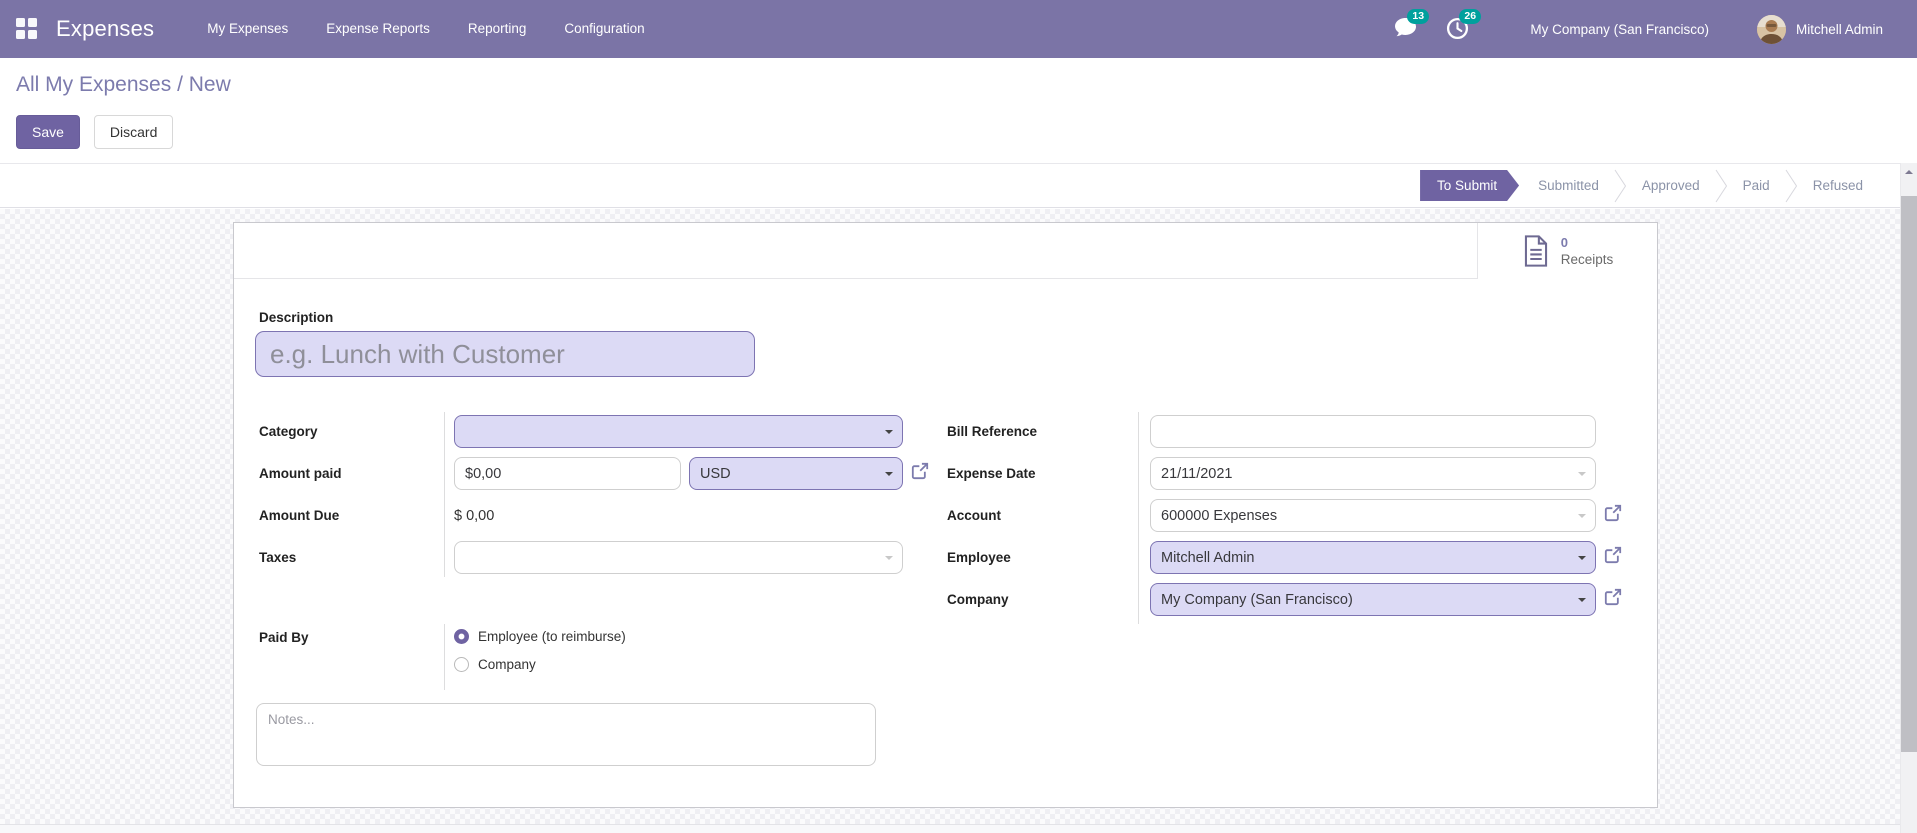  What do you see at coordinates (978, 599) in the screenshot?
I see `company-label: Company` at bounding box center [978, 599].